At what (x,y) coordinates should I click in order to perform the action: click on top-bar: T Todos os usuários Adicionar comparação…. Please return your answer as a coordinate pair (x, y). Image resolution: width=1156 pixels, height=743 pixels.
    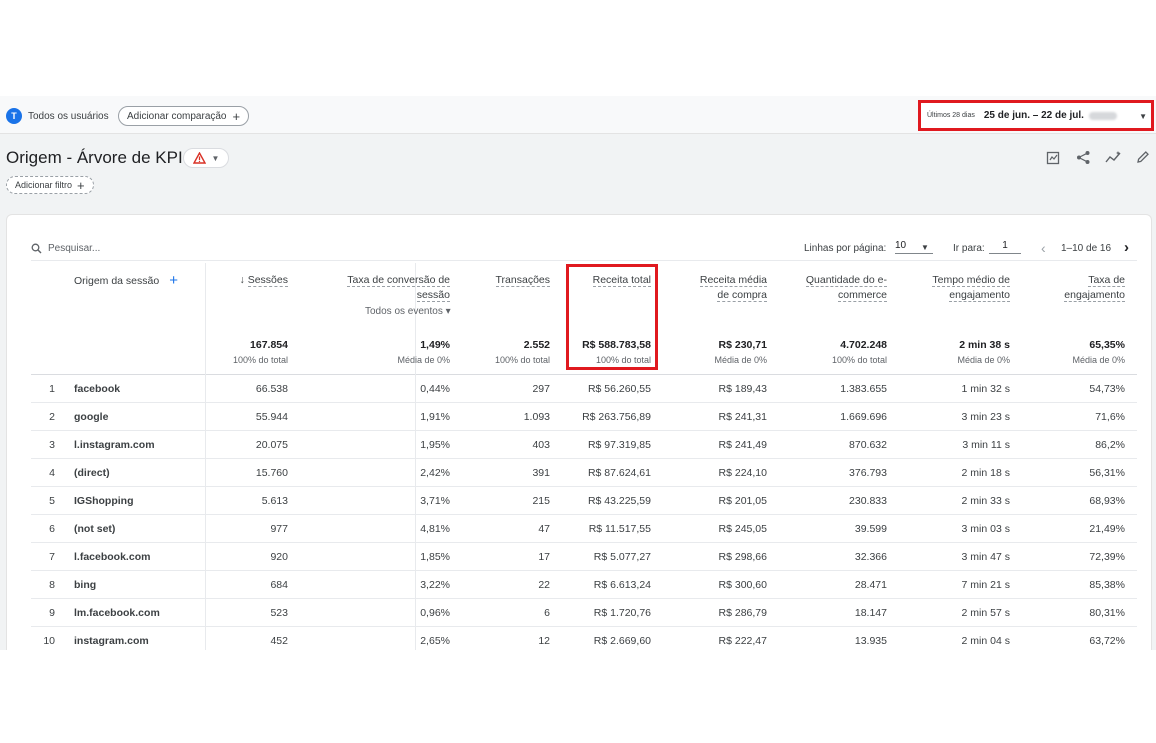
    Looking at the image, I should click on (578, 115).